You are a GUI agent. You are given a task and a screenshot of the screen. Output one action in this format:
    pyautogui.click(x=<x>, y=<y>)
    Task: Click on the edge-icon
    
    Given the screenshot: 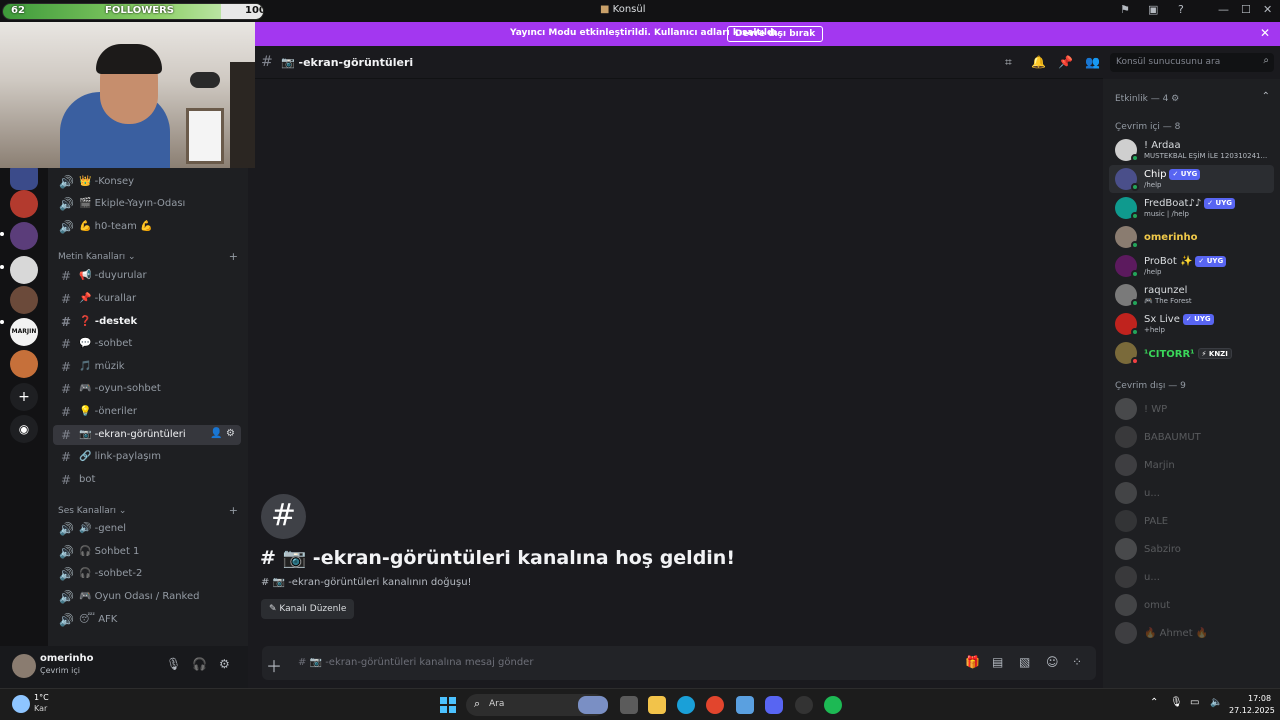 What is the action you would take?
    pyautogui.click(x=686, y=705)
    